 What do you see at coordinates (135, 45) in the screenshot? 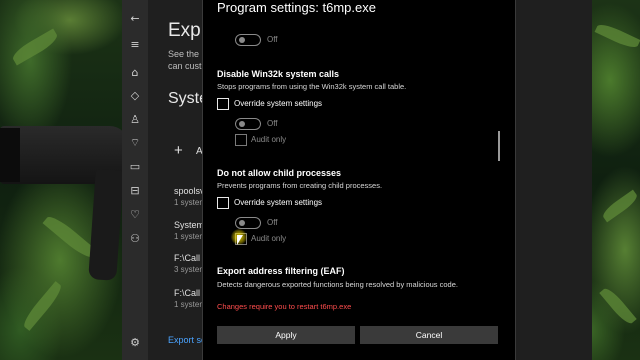
I see `hamburger-icon: ≡` at bounding box center [135, 45].